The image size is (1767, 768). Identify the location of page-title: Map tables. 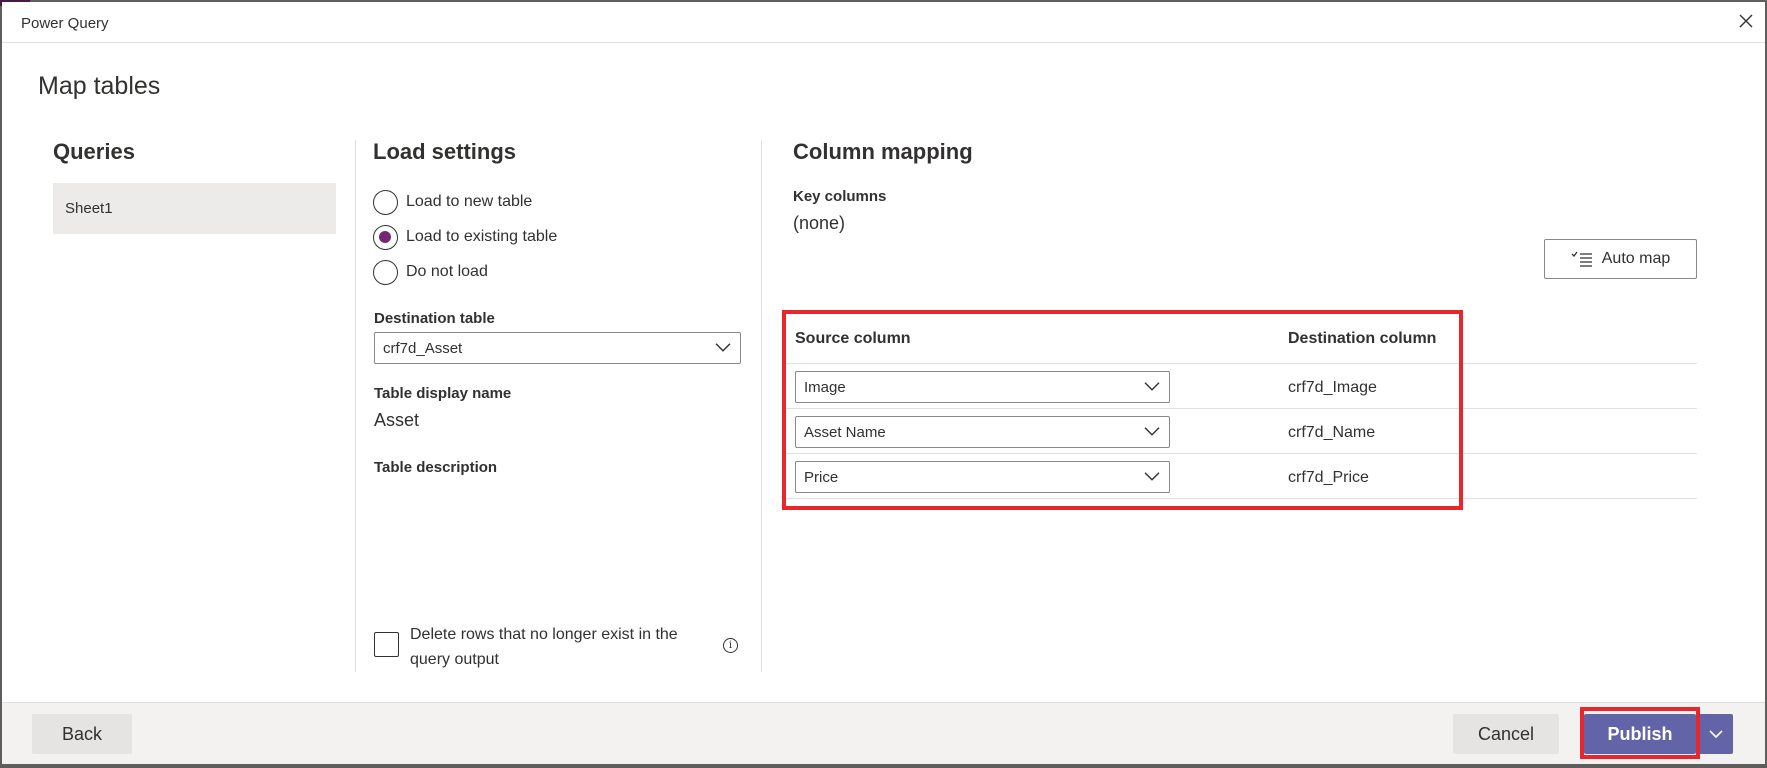
(99, 86).